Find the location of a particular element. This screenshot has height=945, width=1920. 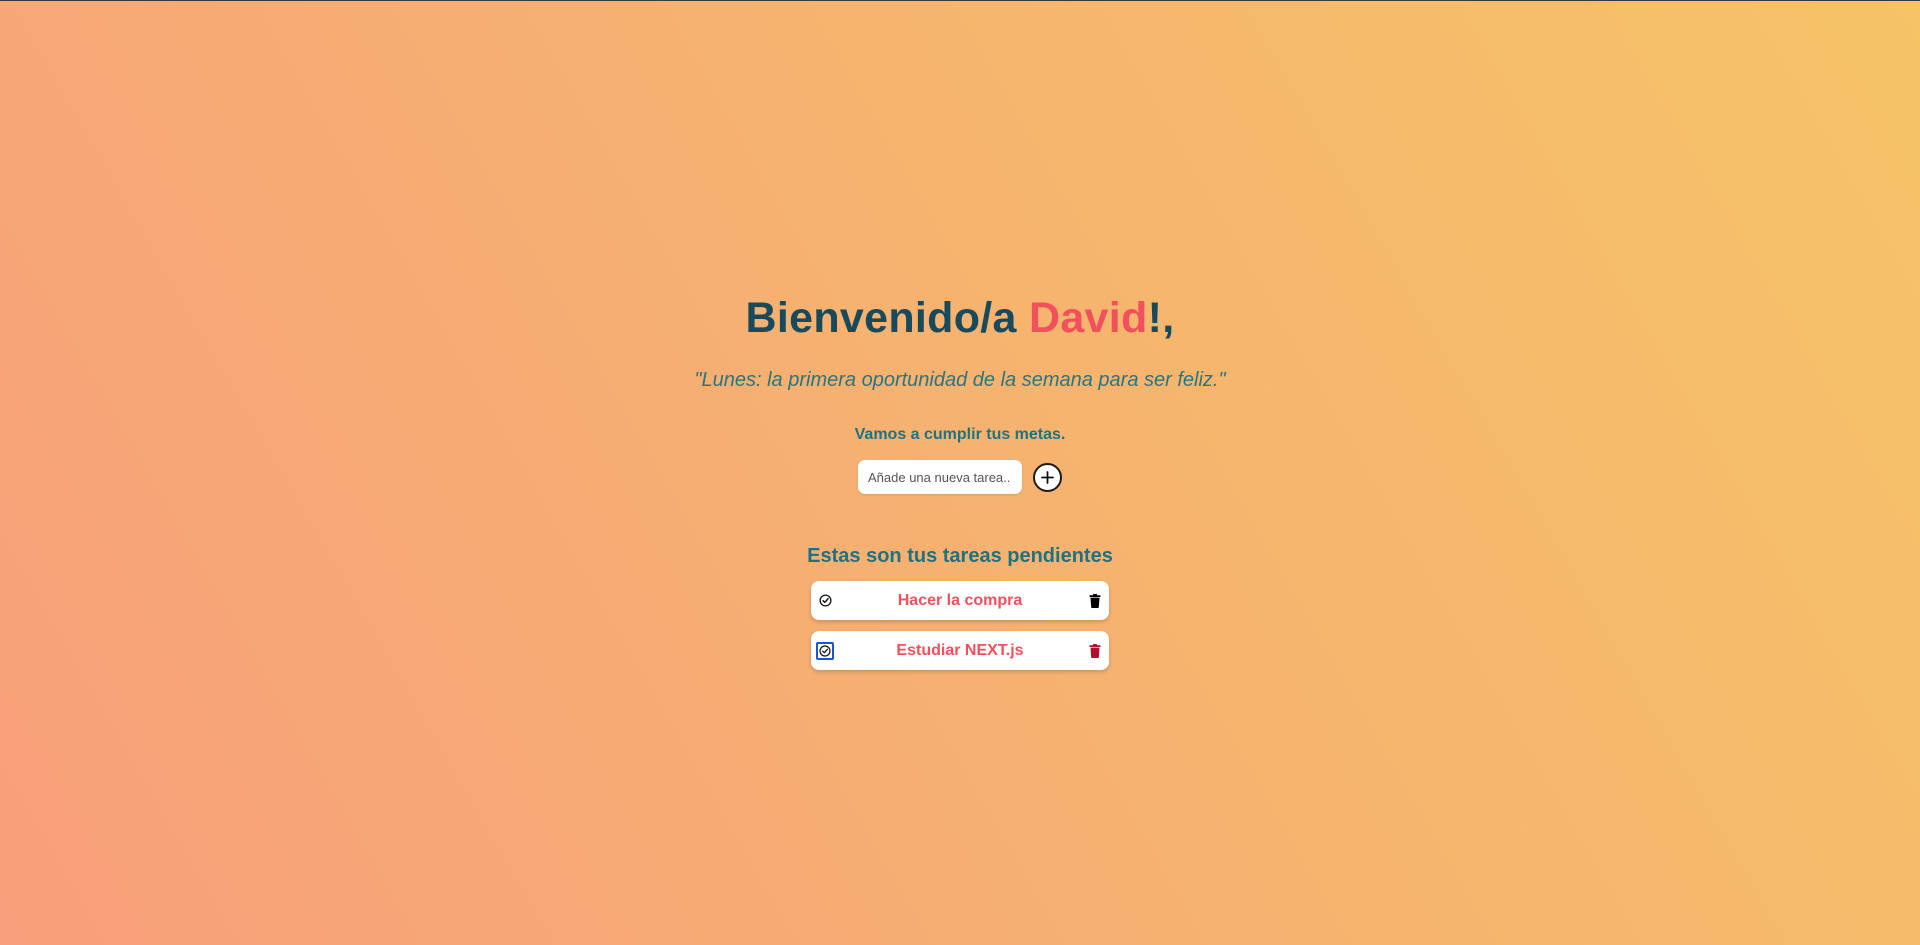

add-task-form is located at coordinates (960, 477).